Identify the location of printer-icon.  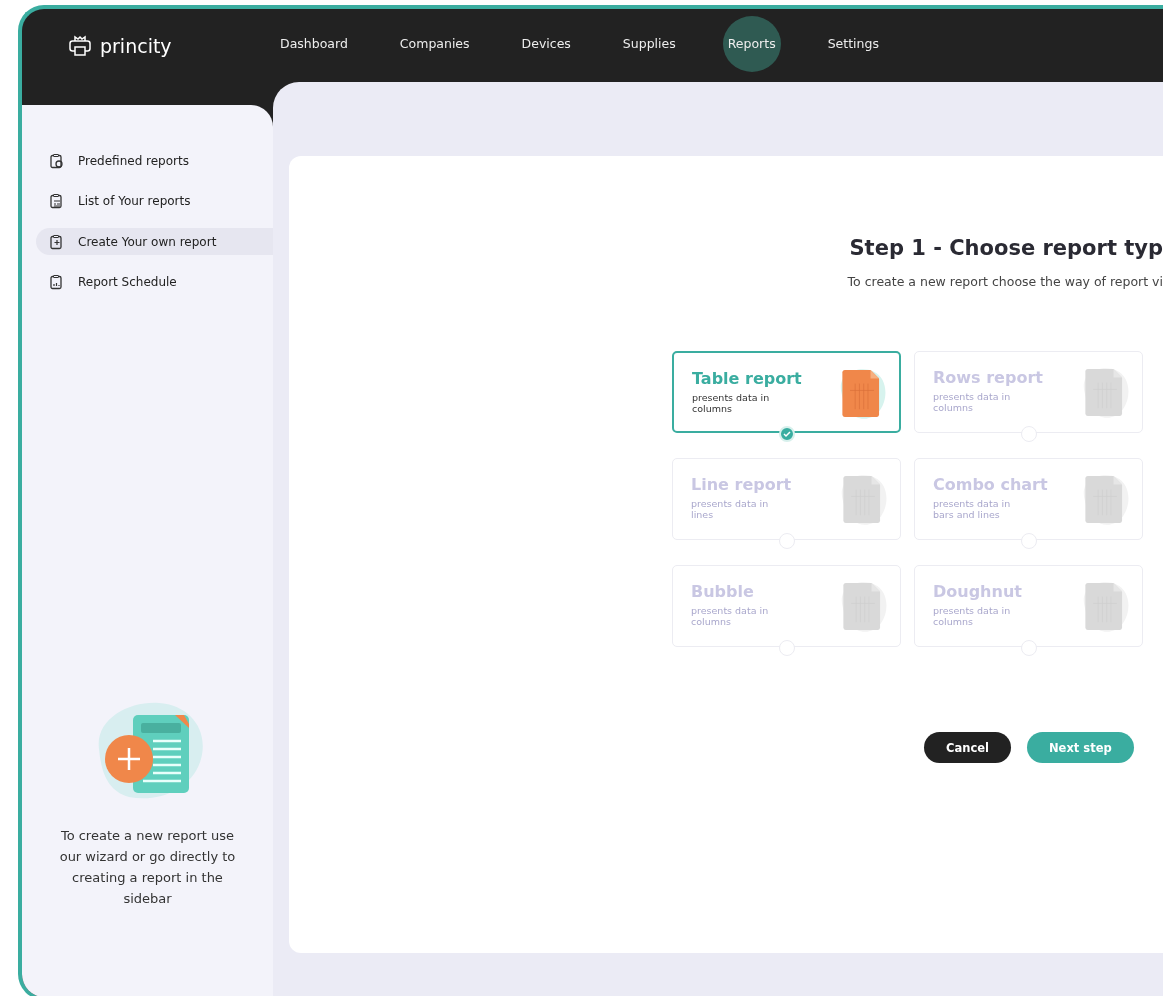
(80, 45).